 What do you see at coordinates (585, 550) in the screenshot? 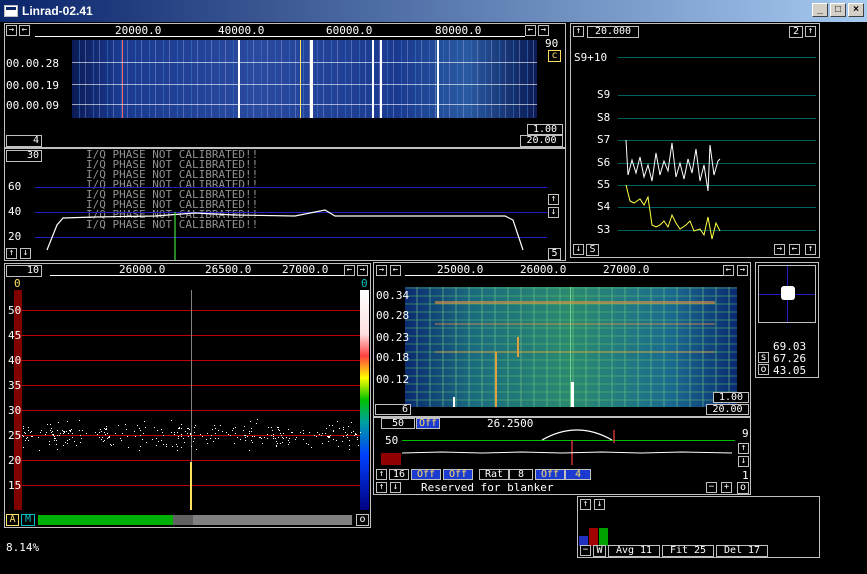
I see `bp-minus-icon: −` at bounding box center [585, 550].